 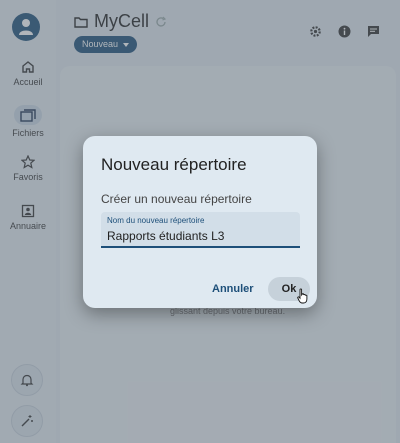 I want to click on folder-name-label: Nom du nouveau répertoire, so click(x=156, y=220).